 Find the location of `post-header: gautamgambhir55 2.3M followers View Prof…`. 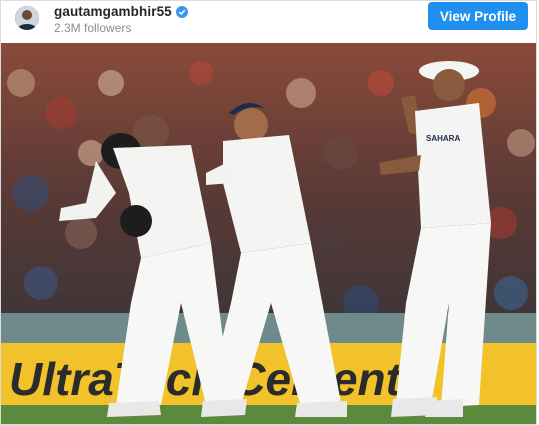

post-header: gautamgambhir55 2.3M followers View Prof… is located at coordinates (268, 22).